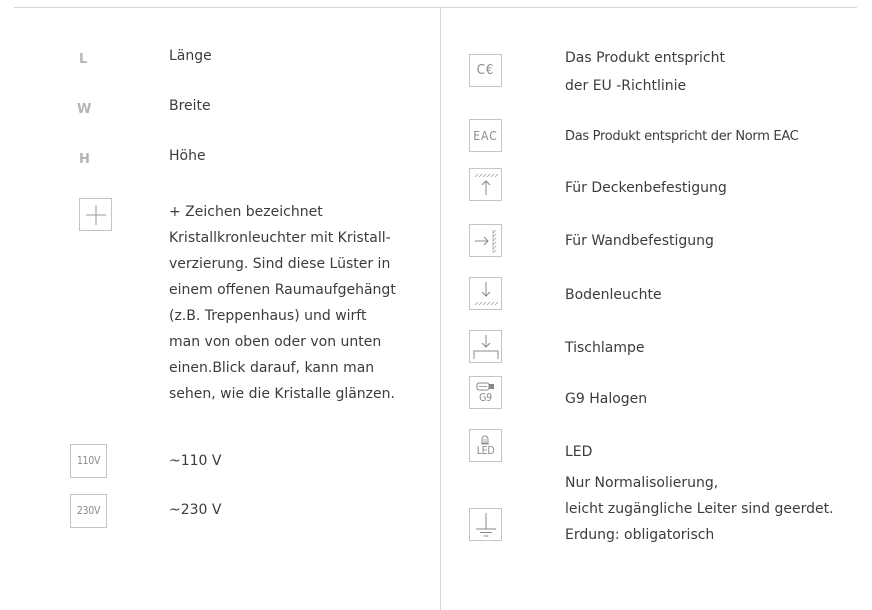  What do you see at coordinates (280, 238) in the screenshot?
I see `crystal-line-2: Kristallkronleuchter mit Kristall-` at bounding box center [280, 238].